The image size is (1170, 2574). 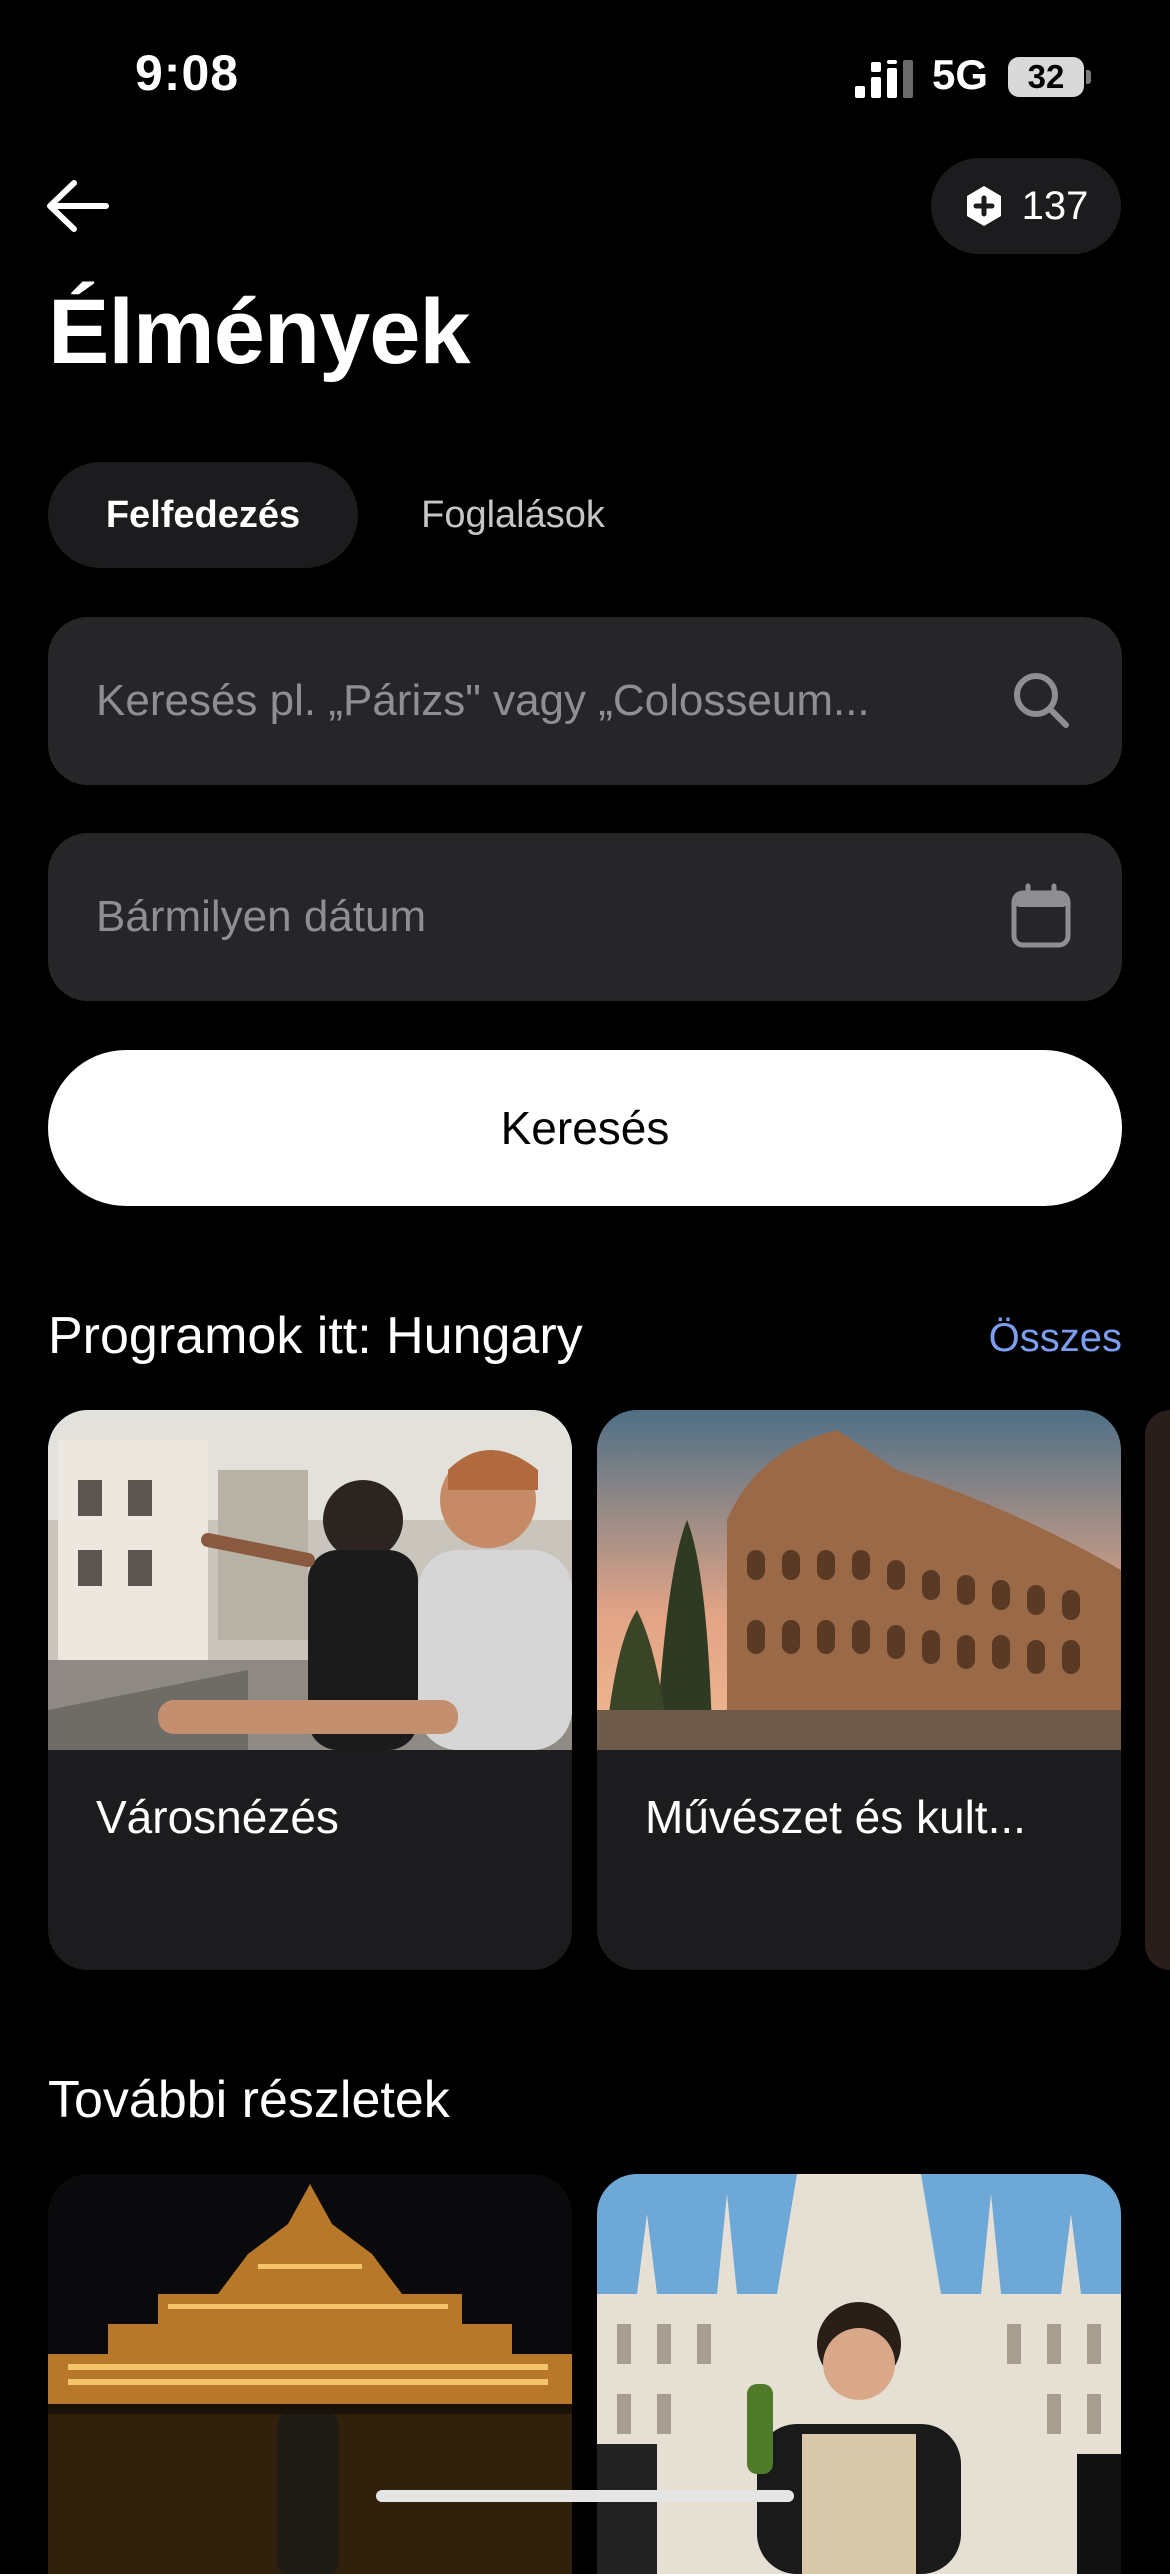 What do you see at coordinates (259, 332) in the screenshot?
I see `page-title: Élmények` at bounding box center [259, 332].